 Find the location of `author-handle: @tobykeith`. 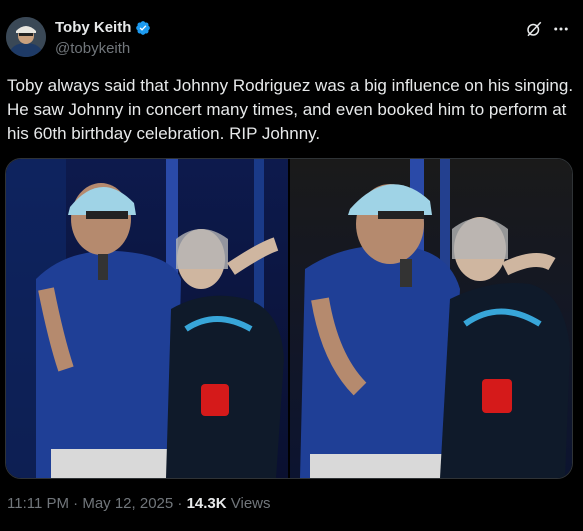

author-handle: @tobykeith is located at coordinates (92, 48).